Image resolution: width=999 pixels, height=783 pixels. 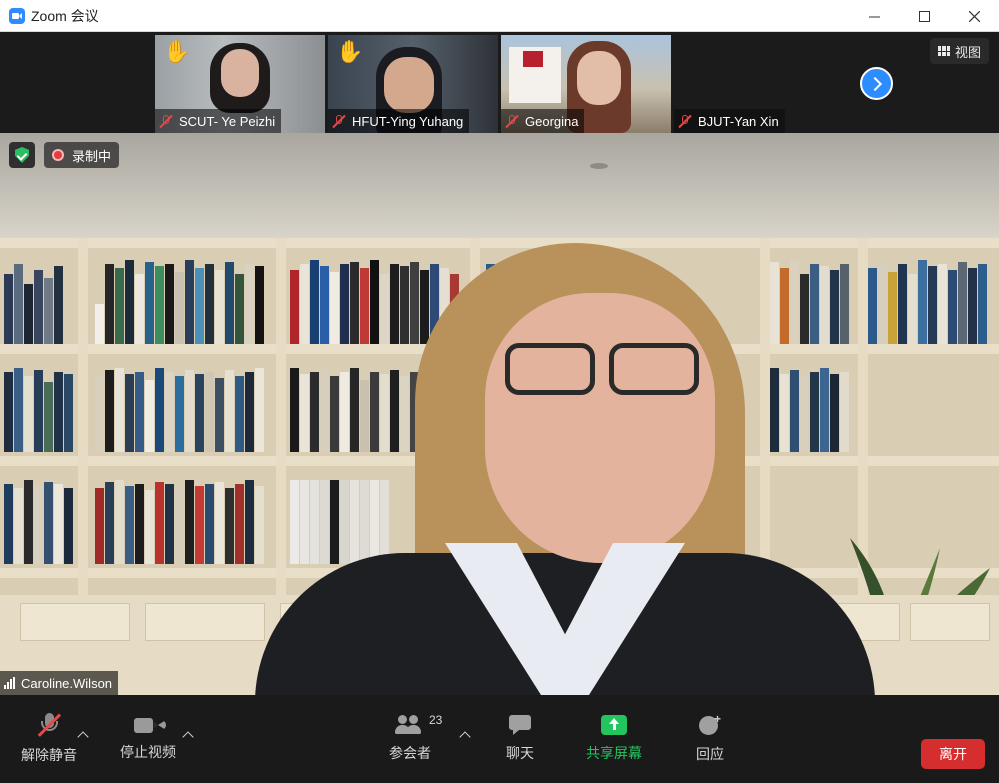 I want to click on participant-name-tag: SCUT- Ye Peizhi, so click(x=218, y=121).